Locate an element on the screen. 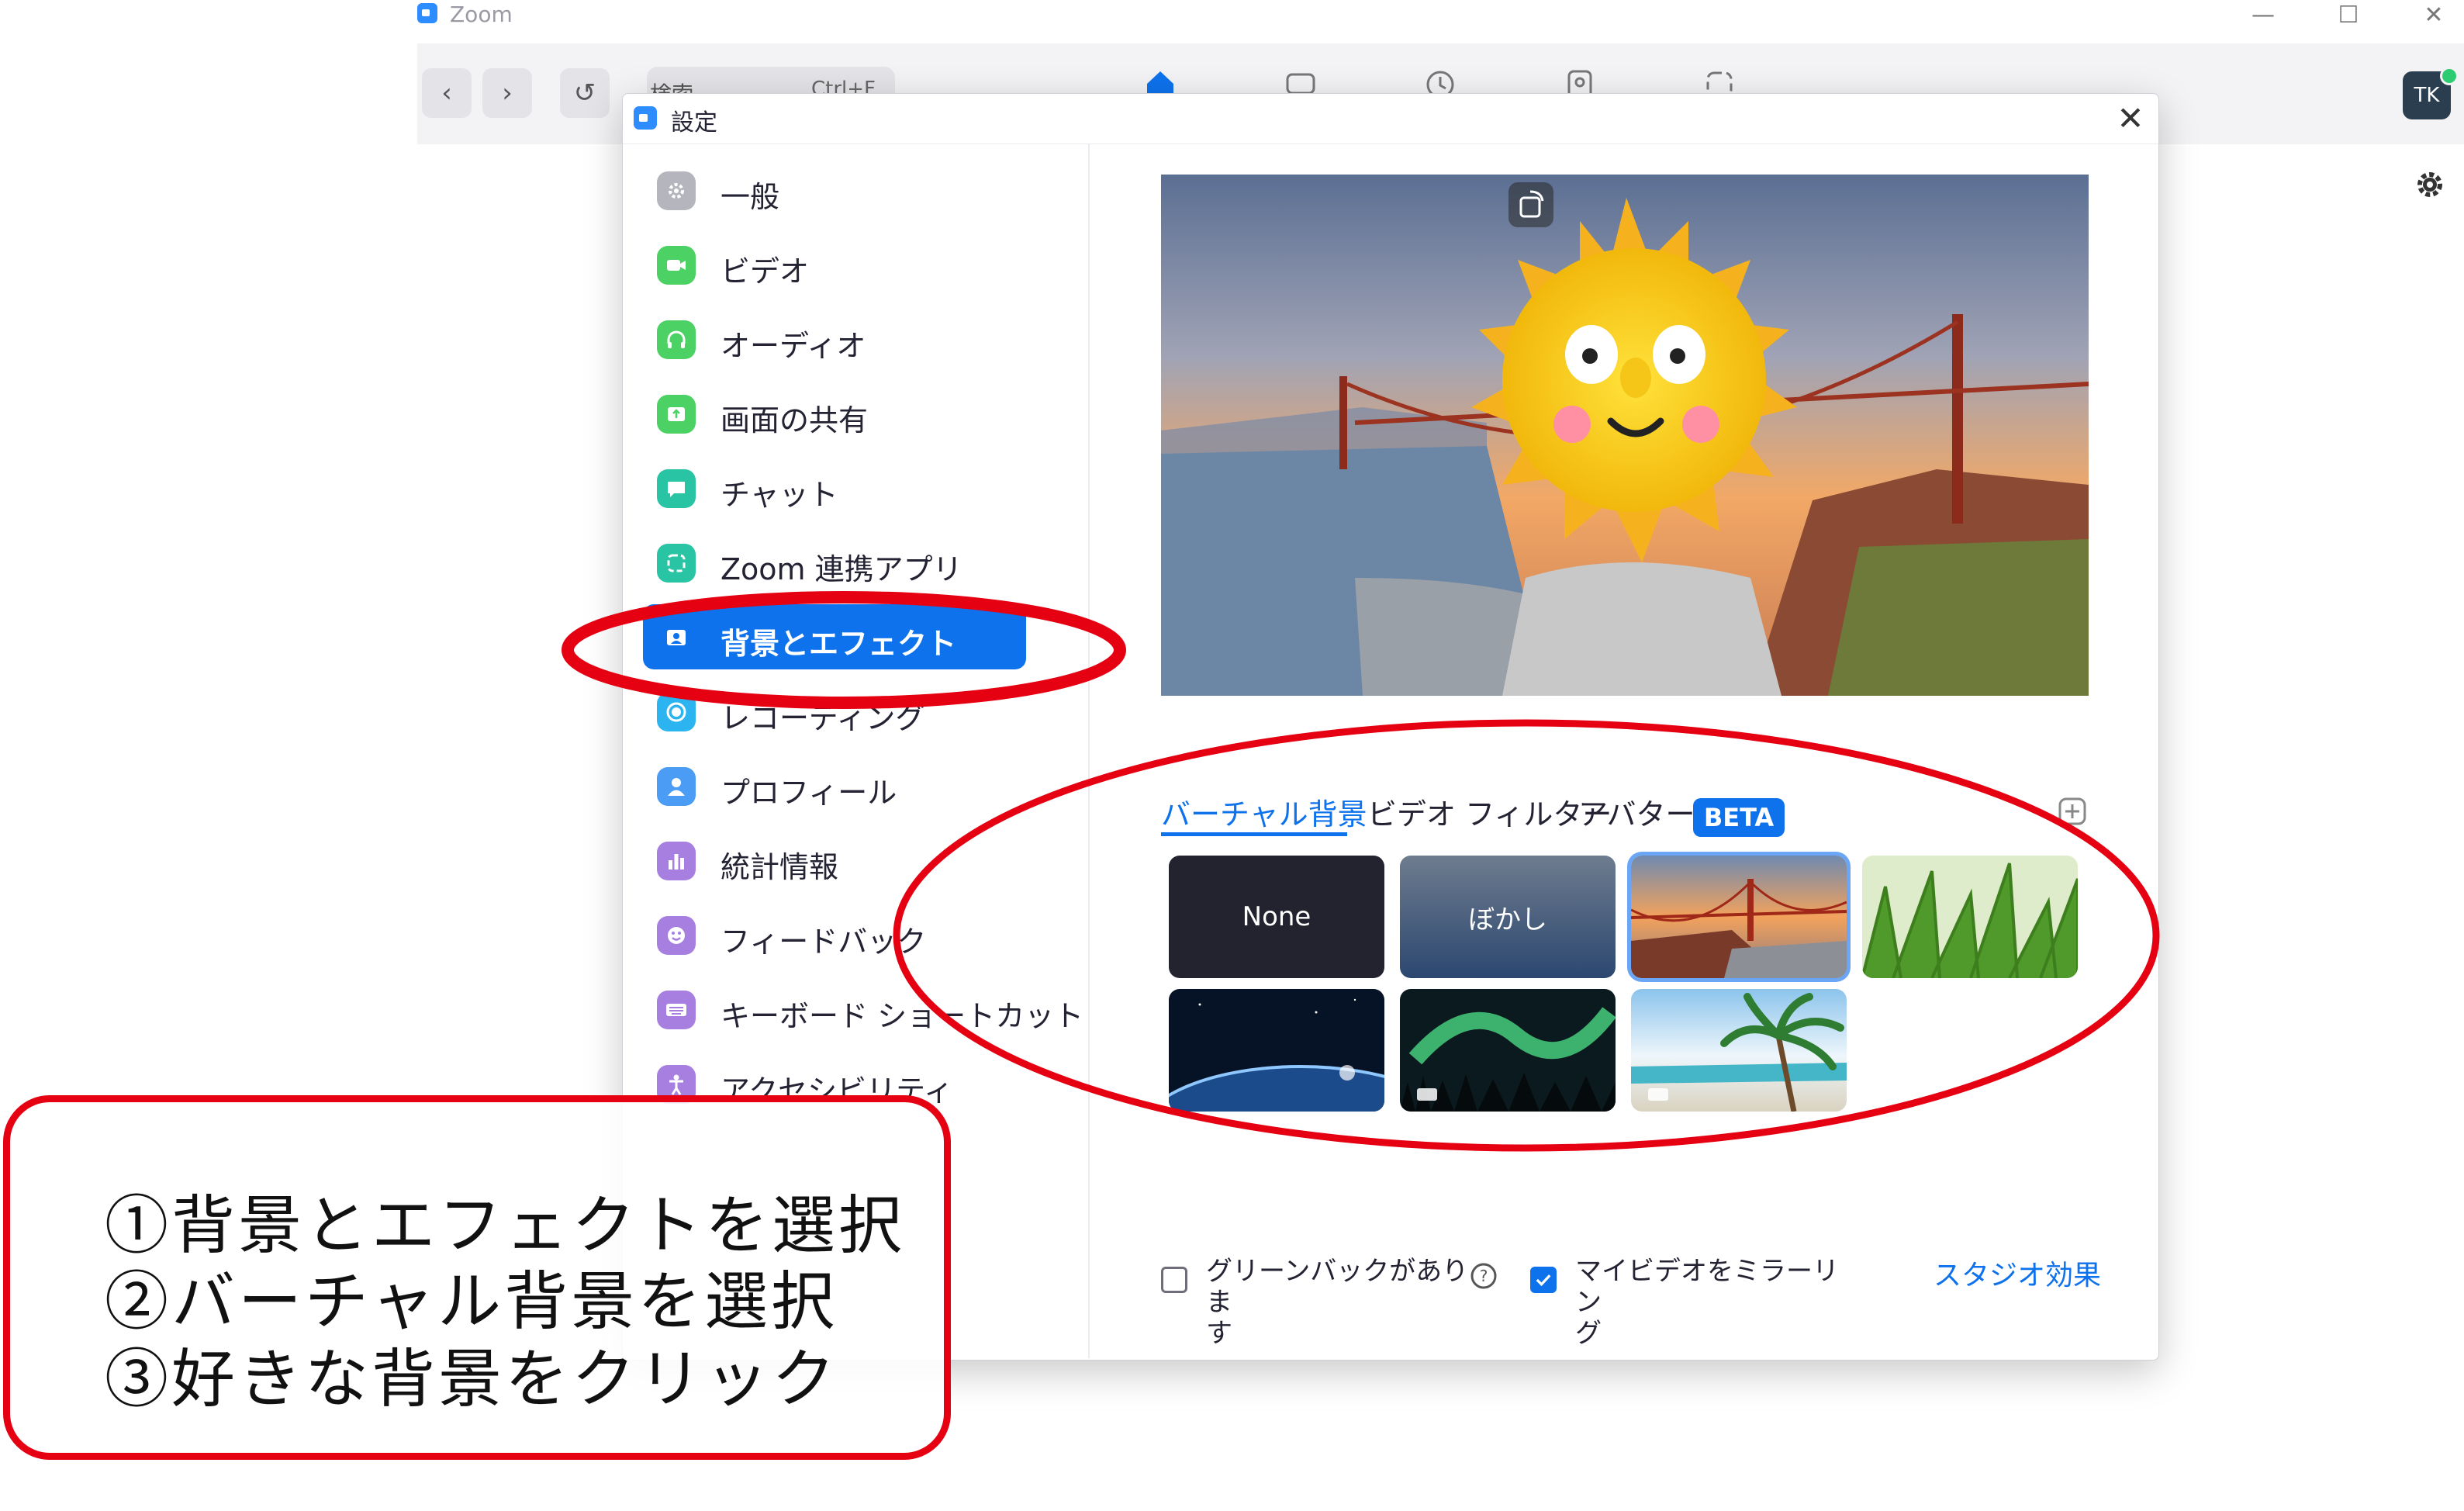 This screenshot has height=1511, width=2464. instruction-step-3: ③好きな背景をクリック is located at coordinates (472, 1379).